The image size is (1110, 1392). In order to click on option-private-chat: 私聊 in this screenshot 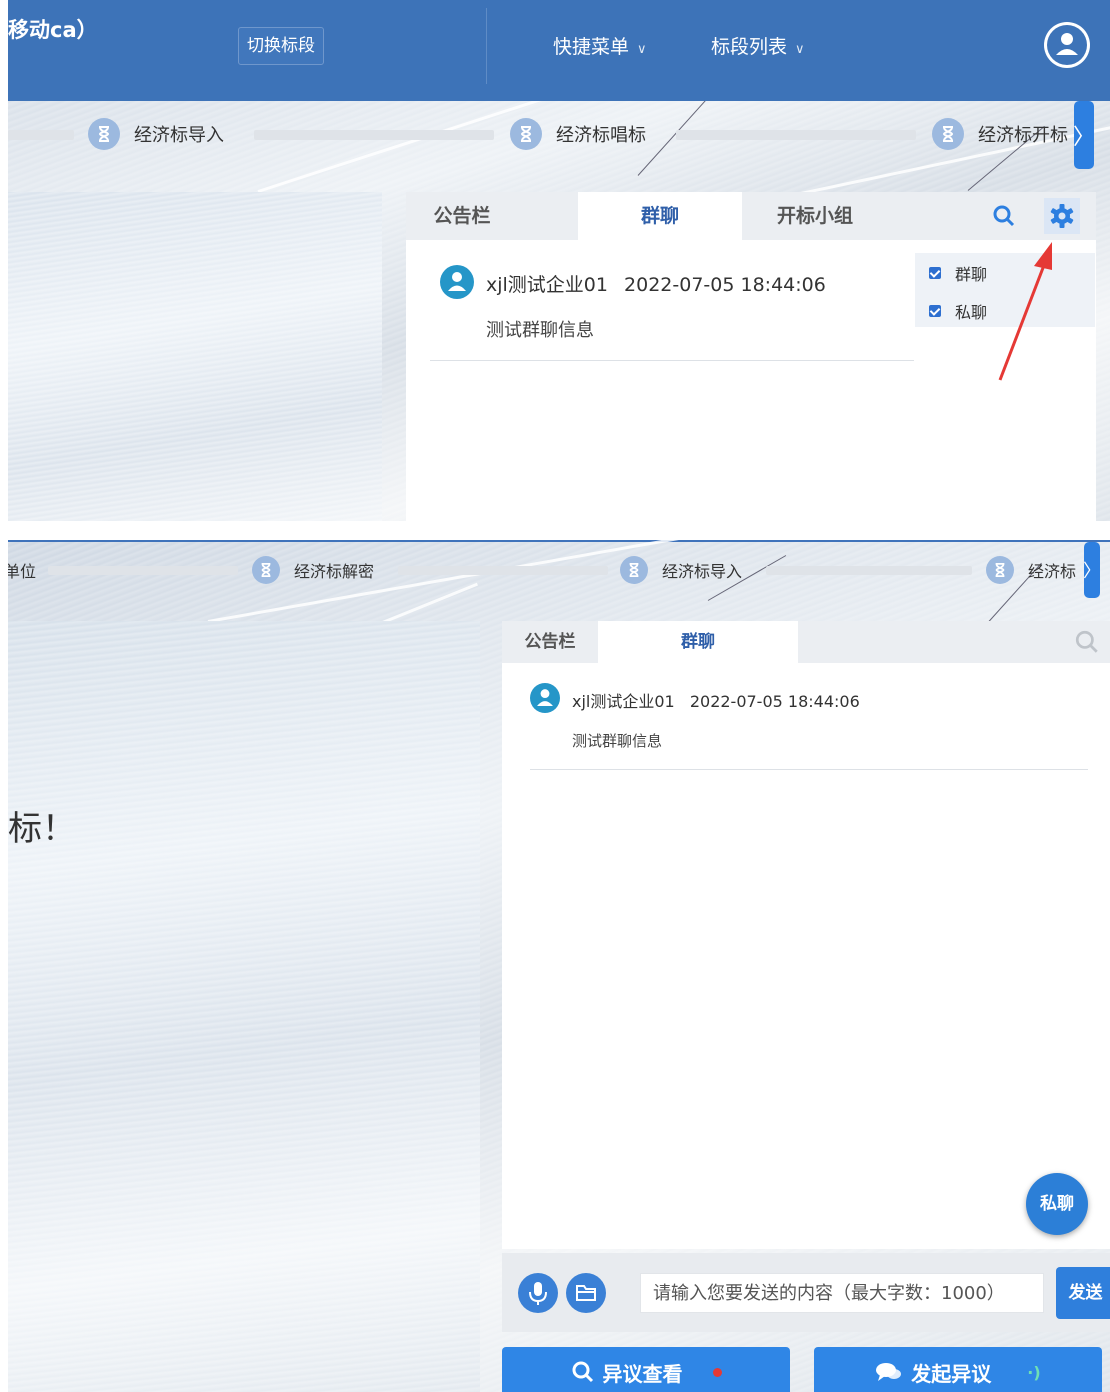, I will do `click(958, 311)`.